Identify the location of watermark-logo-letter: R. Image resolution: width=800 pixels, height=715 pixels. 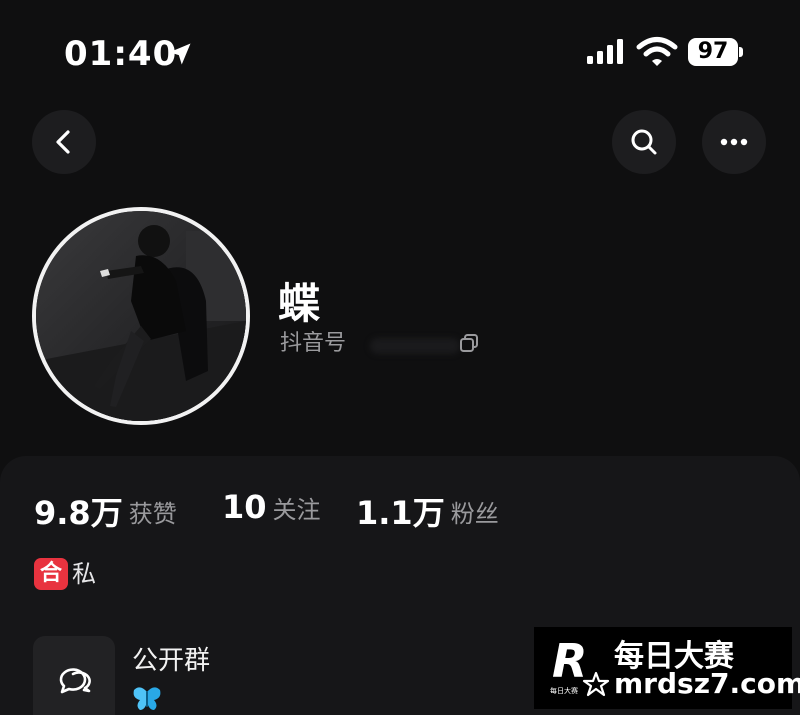
(569, 661).